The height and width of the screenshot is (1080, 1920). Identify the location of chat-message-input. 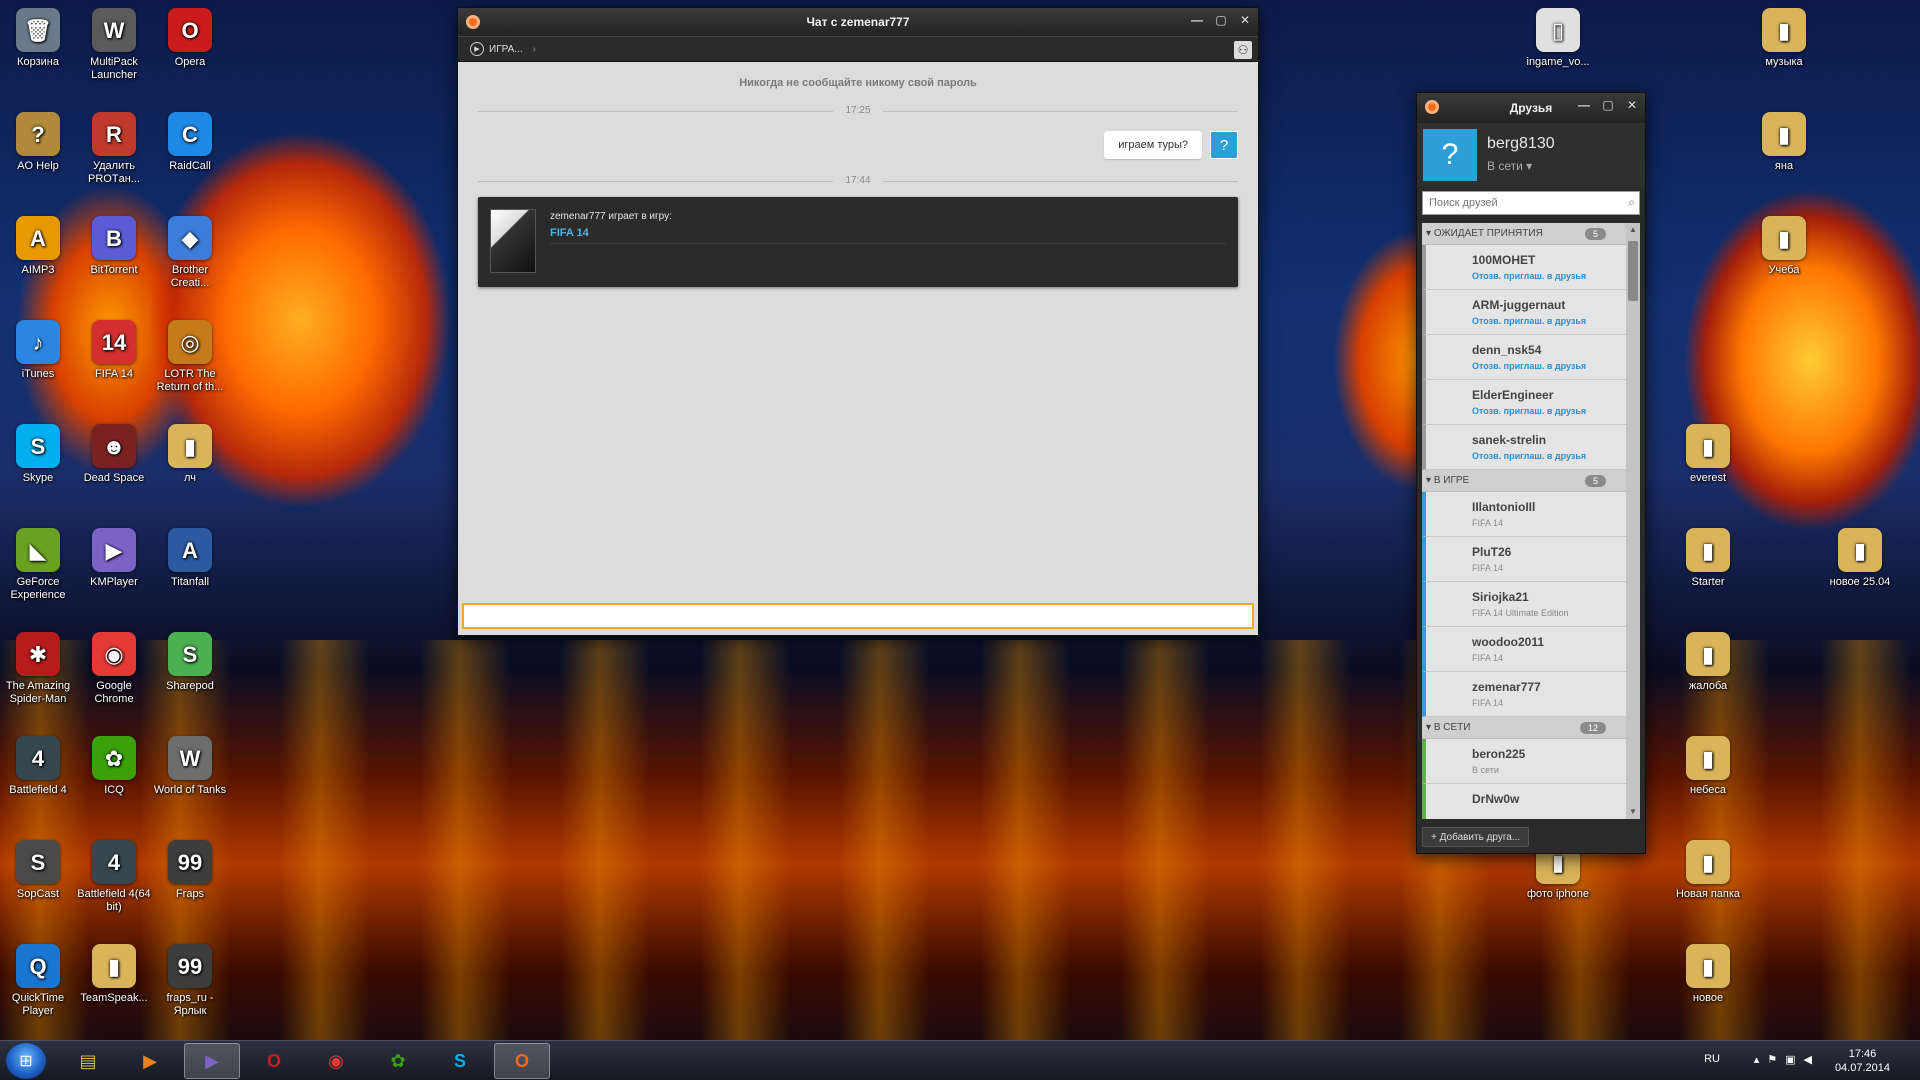
(858, 616).